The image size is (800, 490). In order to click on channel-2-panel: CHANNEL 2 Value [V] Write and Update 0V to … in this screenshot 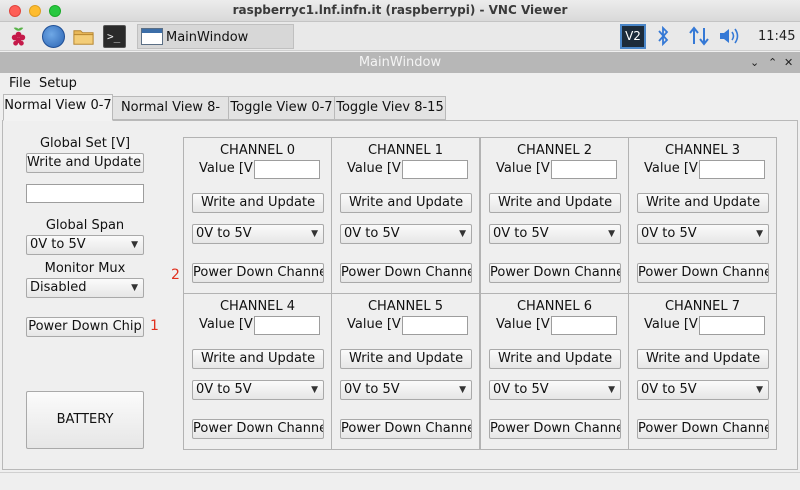, I will do `click(554, 215)`.